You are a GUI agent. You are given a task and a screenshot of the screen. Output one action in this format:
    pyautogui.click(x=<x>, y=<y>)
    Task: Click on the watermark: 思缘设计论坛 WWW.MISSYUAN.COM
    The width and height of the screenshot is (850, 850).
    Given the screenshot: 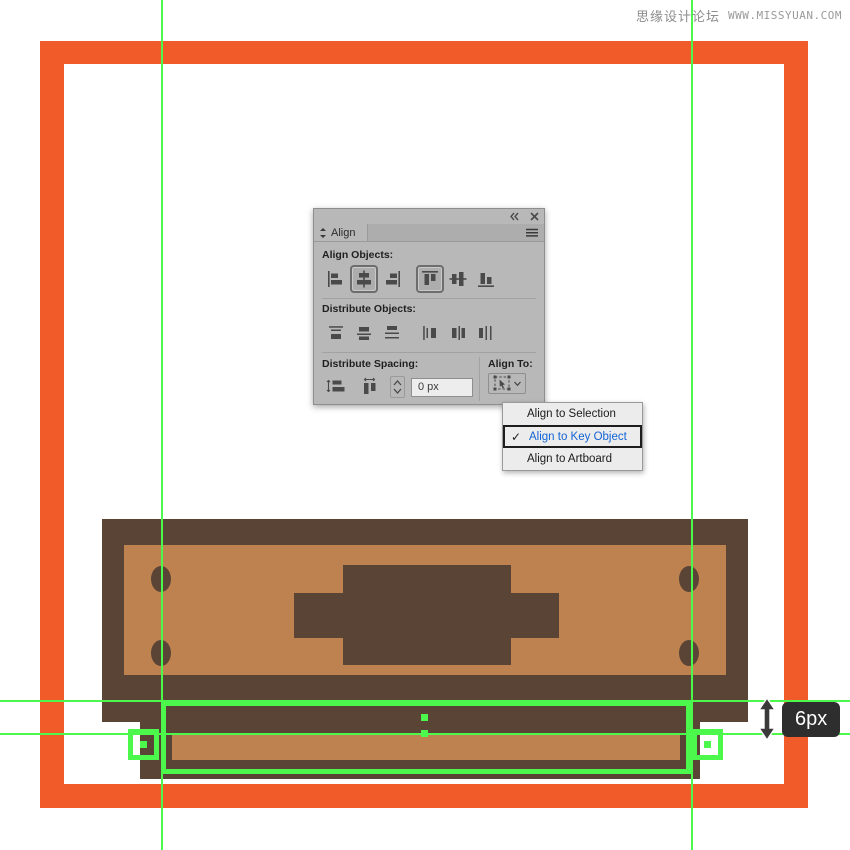 What is the action you would take?
    pyautogui.click(x=739, y=15)
    